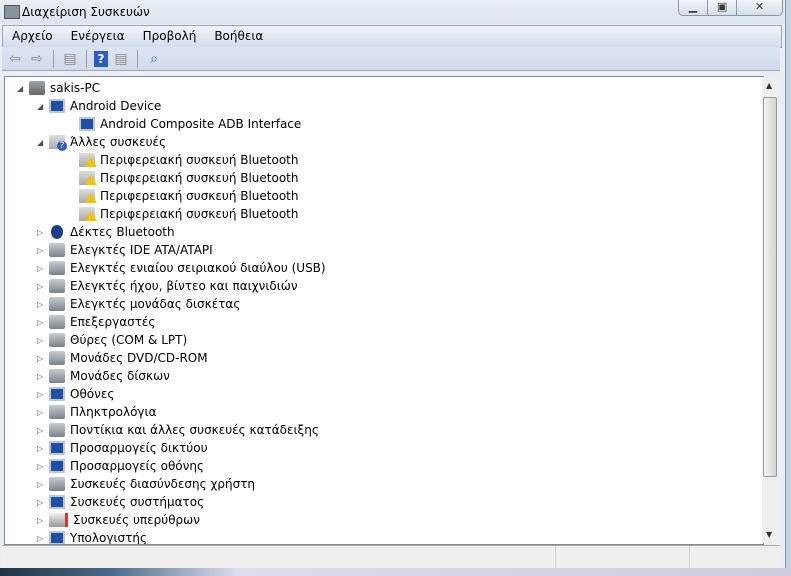 The height and width of the screenshot is (576, 791). Describe the element at coordinates (769, 85) in the screenshot. I see `scroll-up-icon: ▲` at that location.